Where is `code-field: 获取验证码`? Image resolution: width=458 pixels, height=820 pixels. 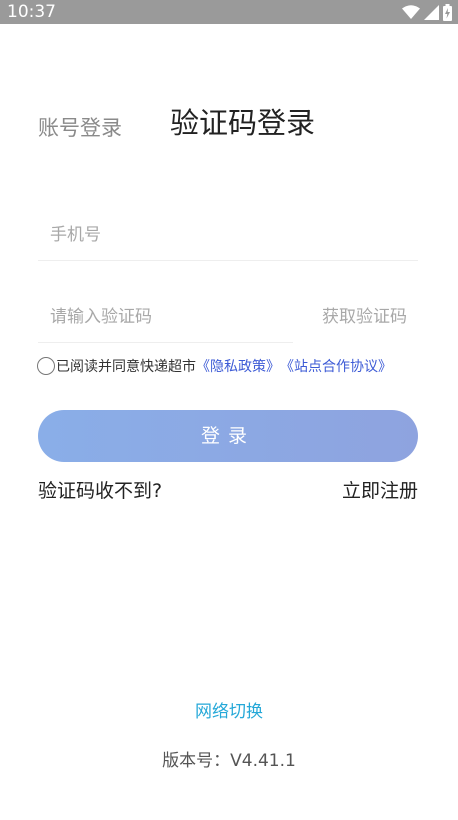
code-field: 获取验证码 is located at coordinates (228, 317).